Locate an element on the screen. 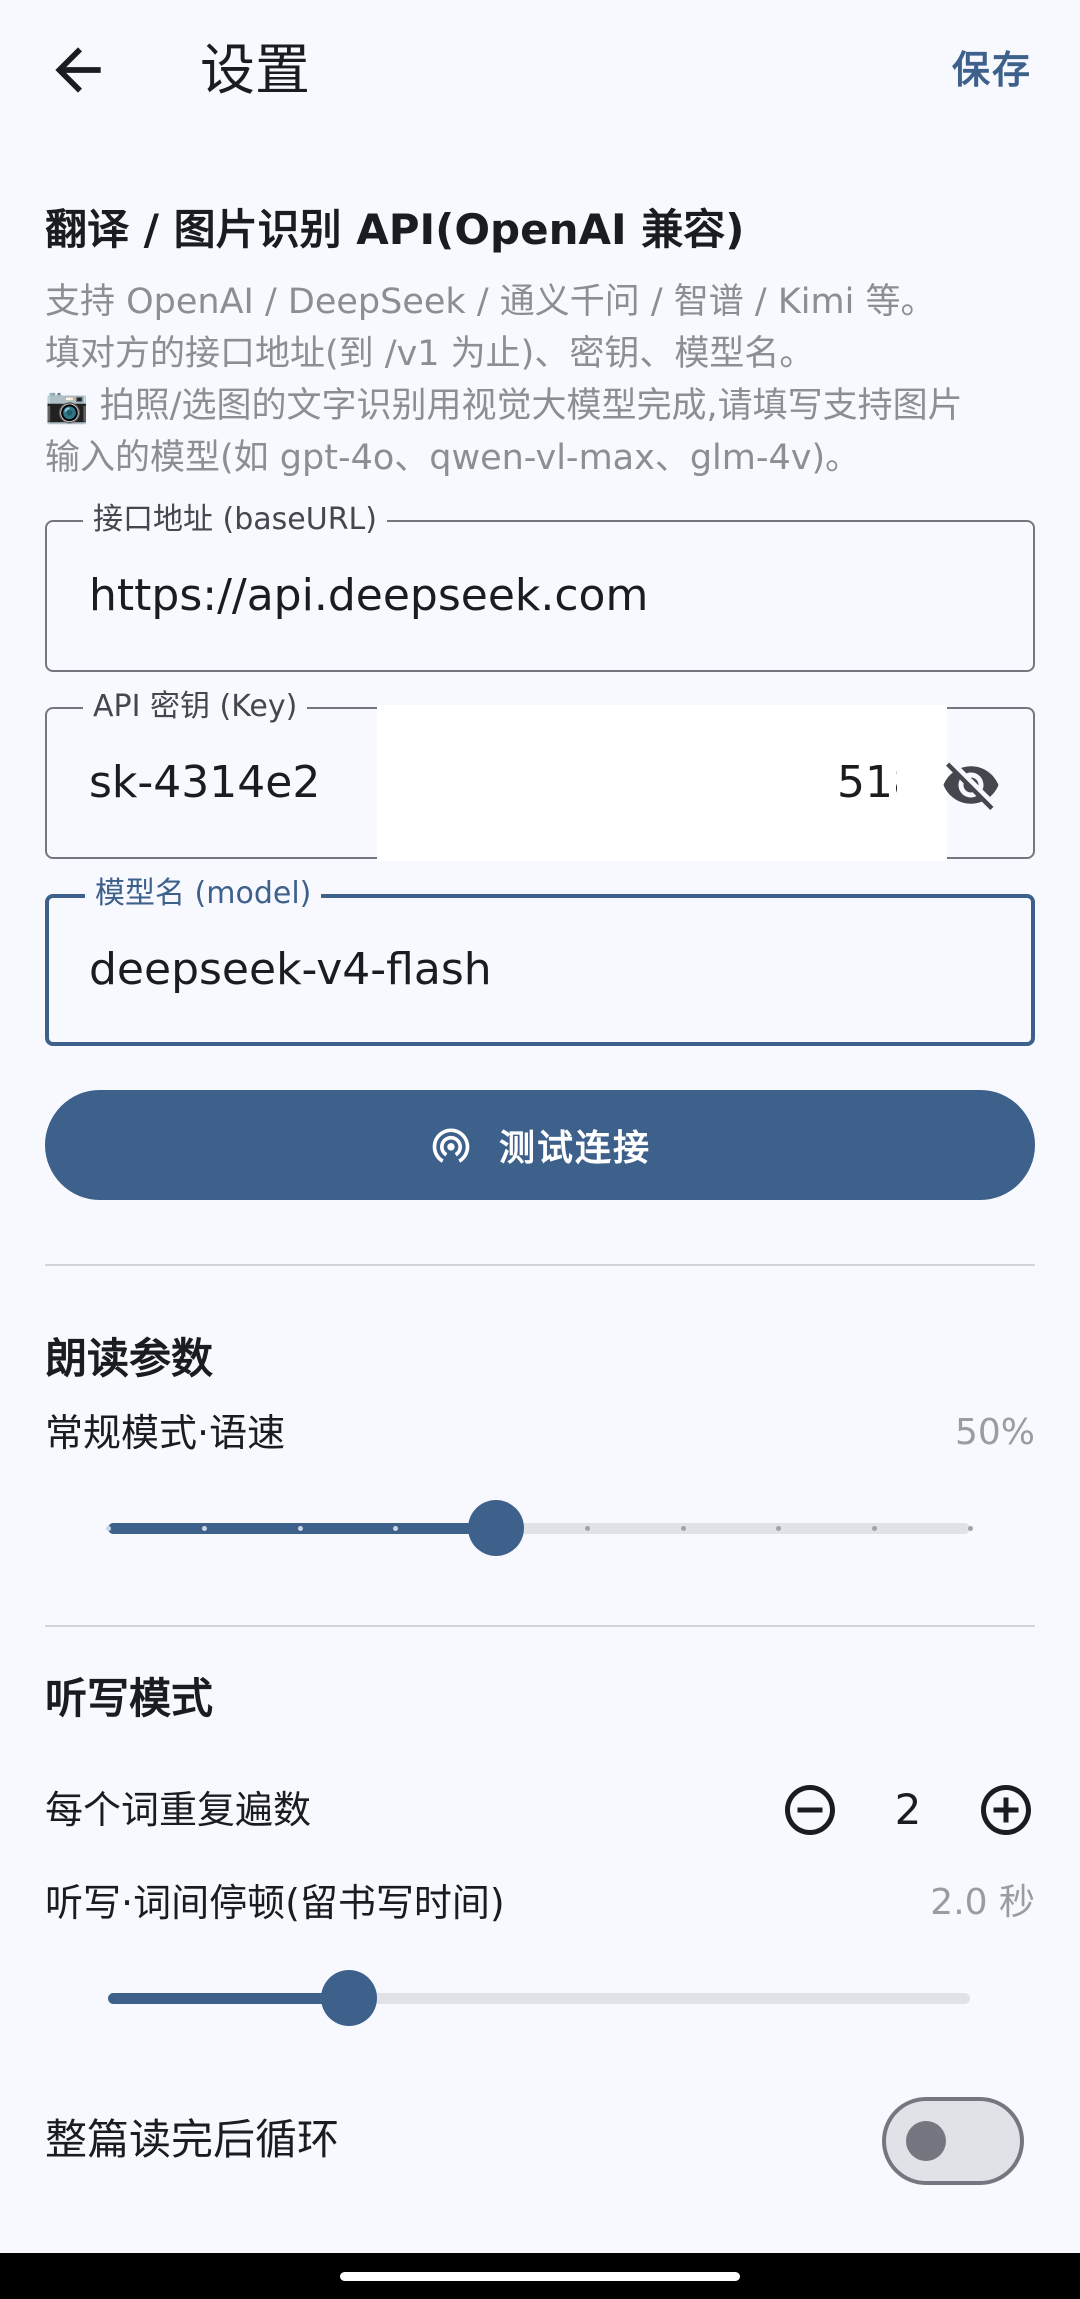  repeat-count: 2 is located at coordinates (908, 1809).